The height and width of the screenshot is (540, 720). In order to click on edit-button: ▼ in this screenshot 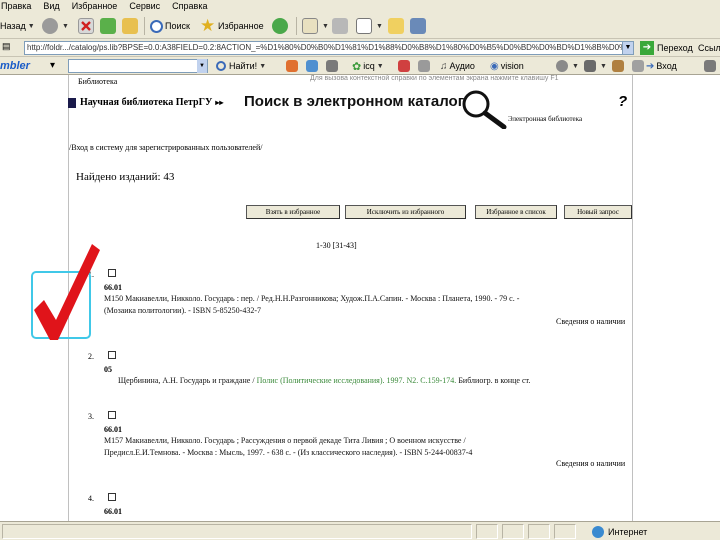, I will do `click(369, 26)`.